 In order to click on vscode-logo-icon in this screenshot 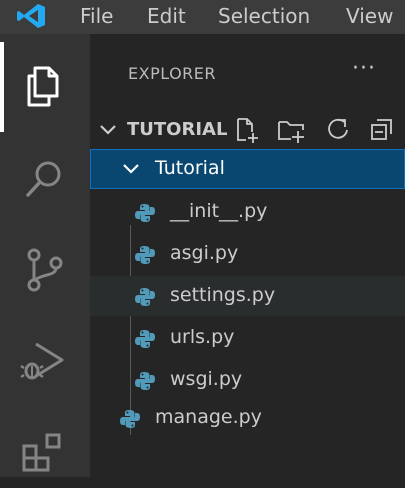, I will do `click(31, 16)`.